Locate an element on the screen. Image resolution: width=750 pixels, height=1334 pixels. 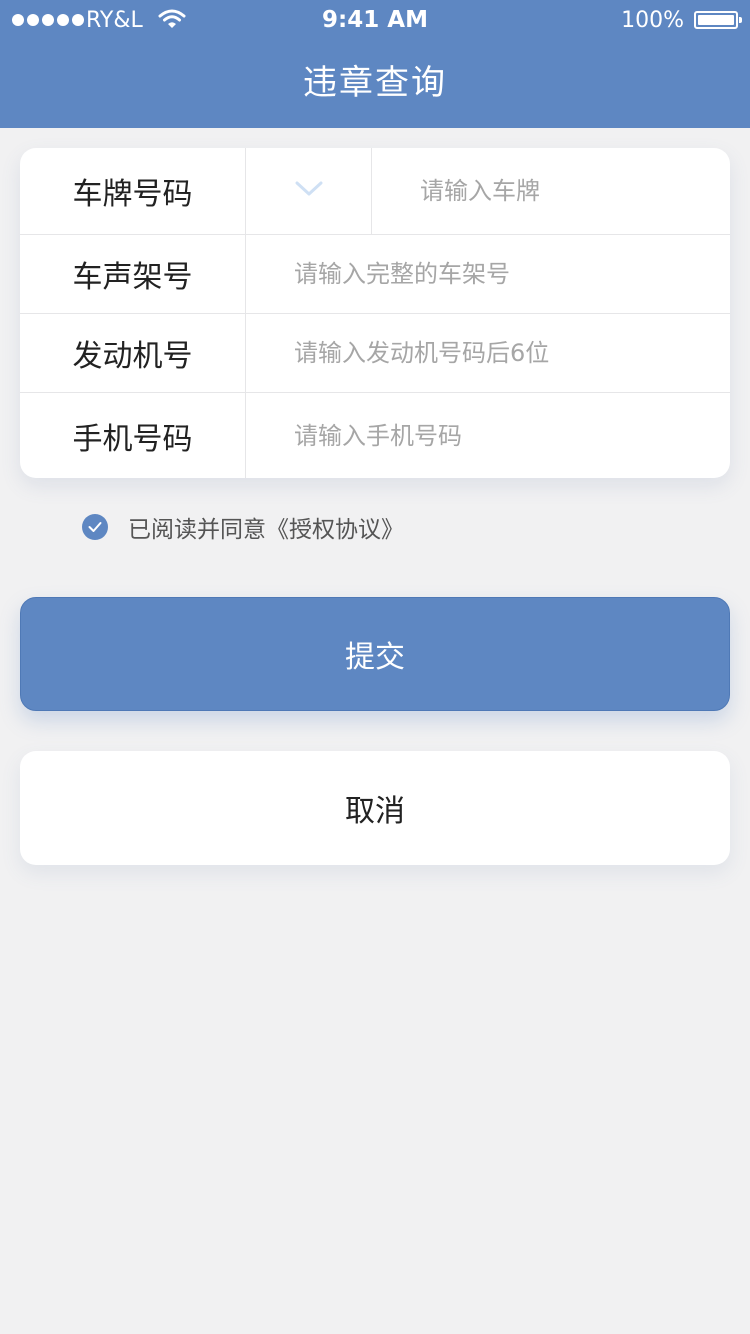
phone-row: 手机号码 is located at coordinates (375, 435).